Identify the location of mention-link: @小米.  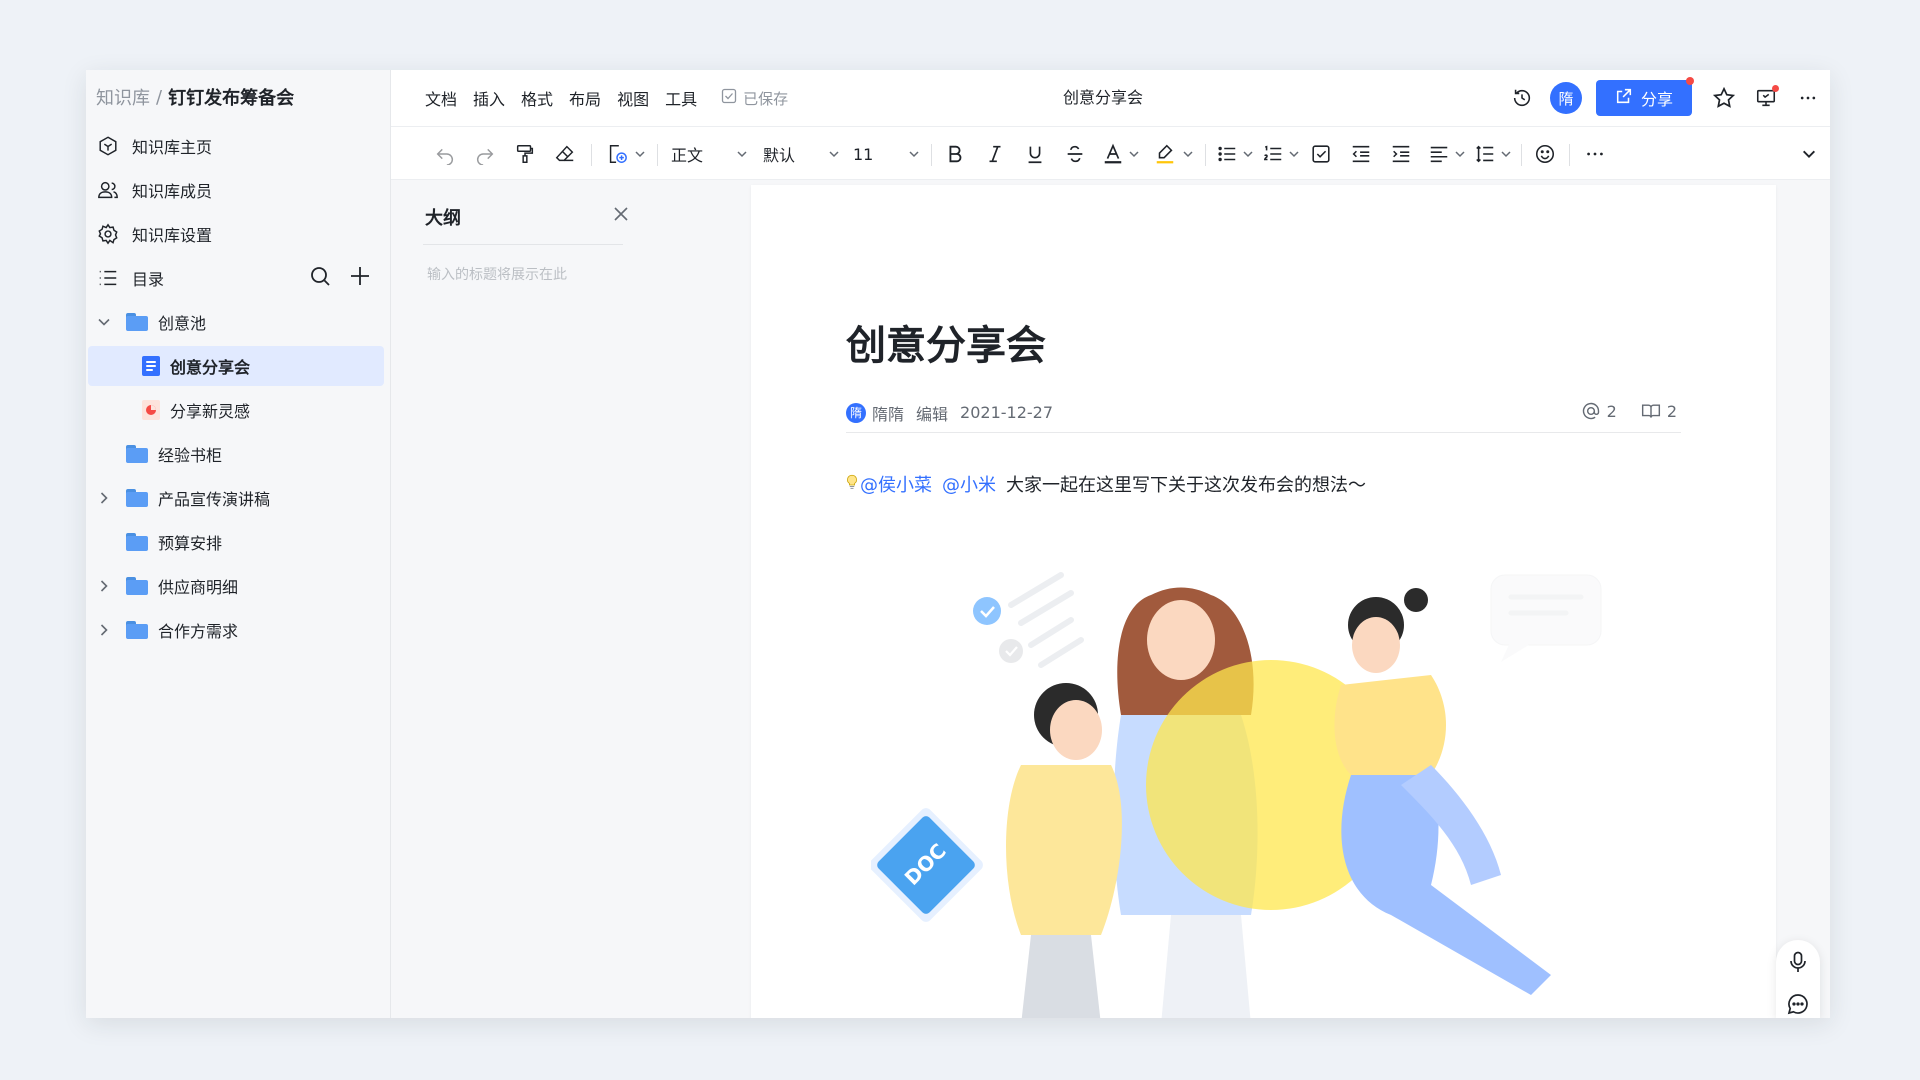
(969, 484).